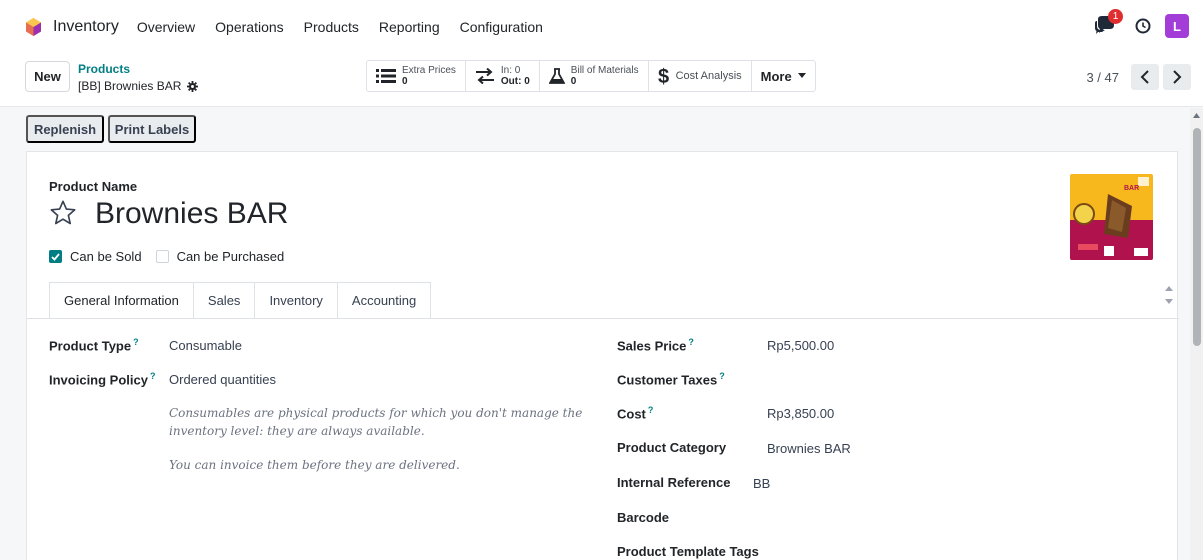  What do you see at coordinates (98, 380) in the screenshot?
I see `invoicing-policy-label-text: Invoicing Policy` at bounding box center [98, 380].